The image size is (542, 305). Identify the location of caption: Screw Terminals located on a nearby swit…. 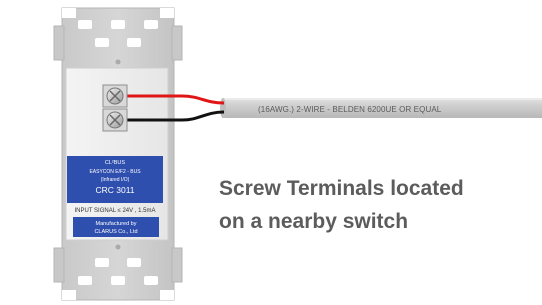
(379, 205).